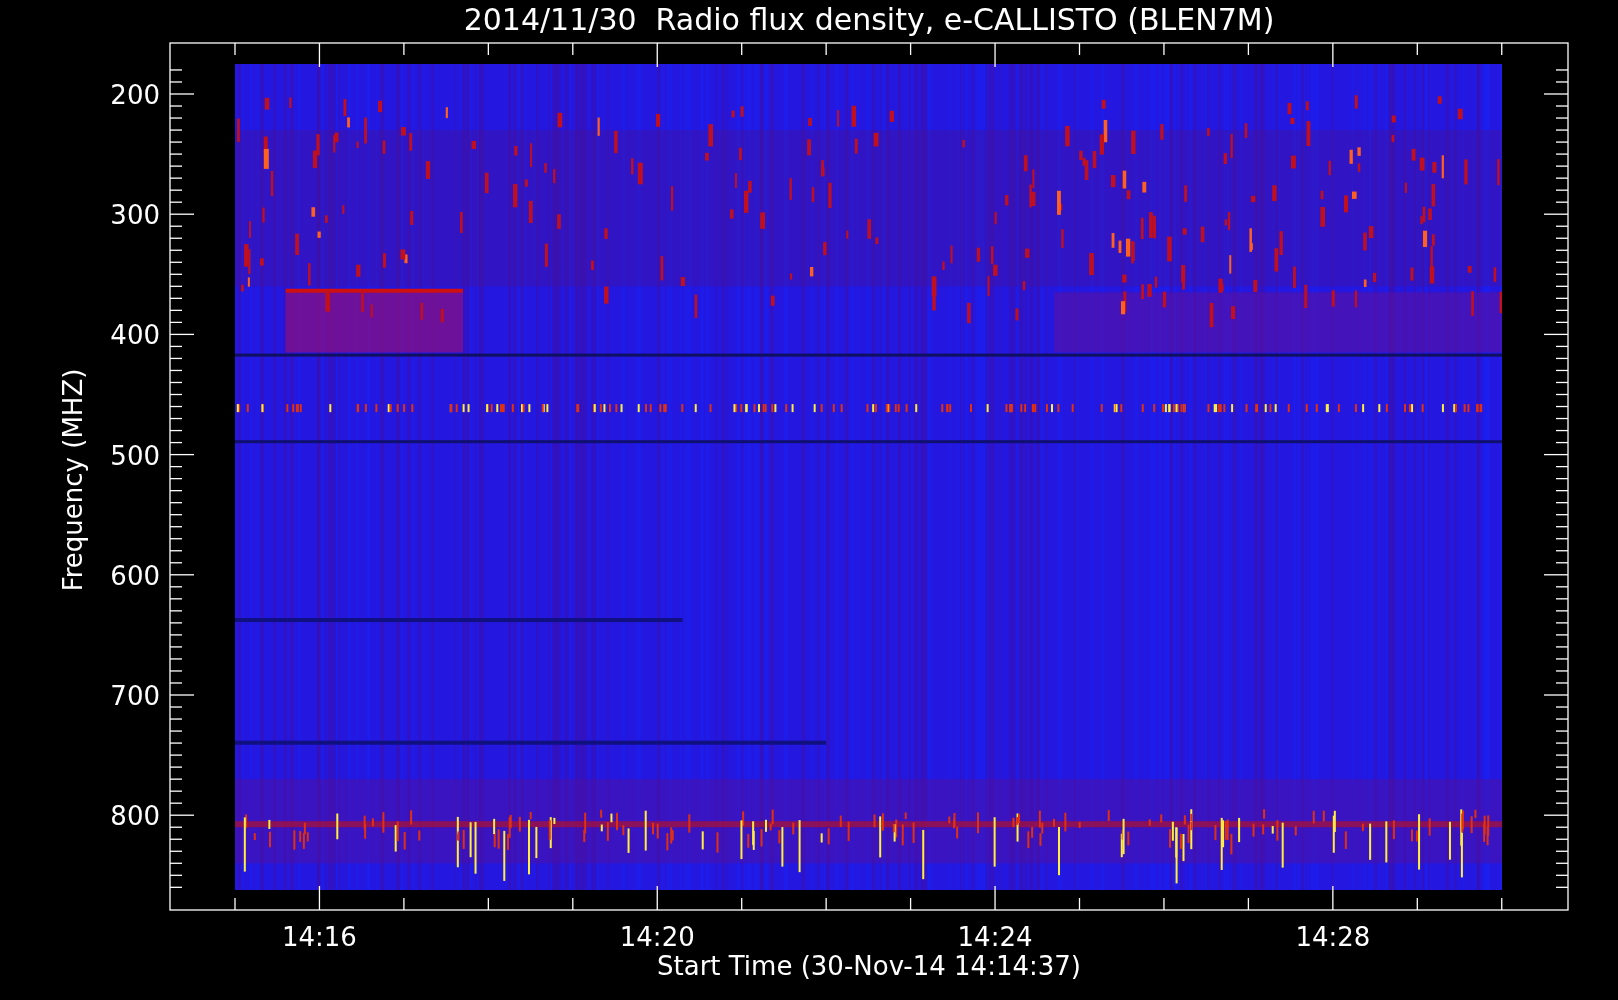  I want to click on x-tick-label: 14:24, so click(995, 937).